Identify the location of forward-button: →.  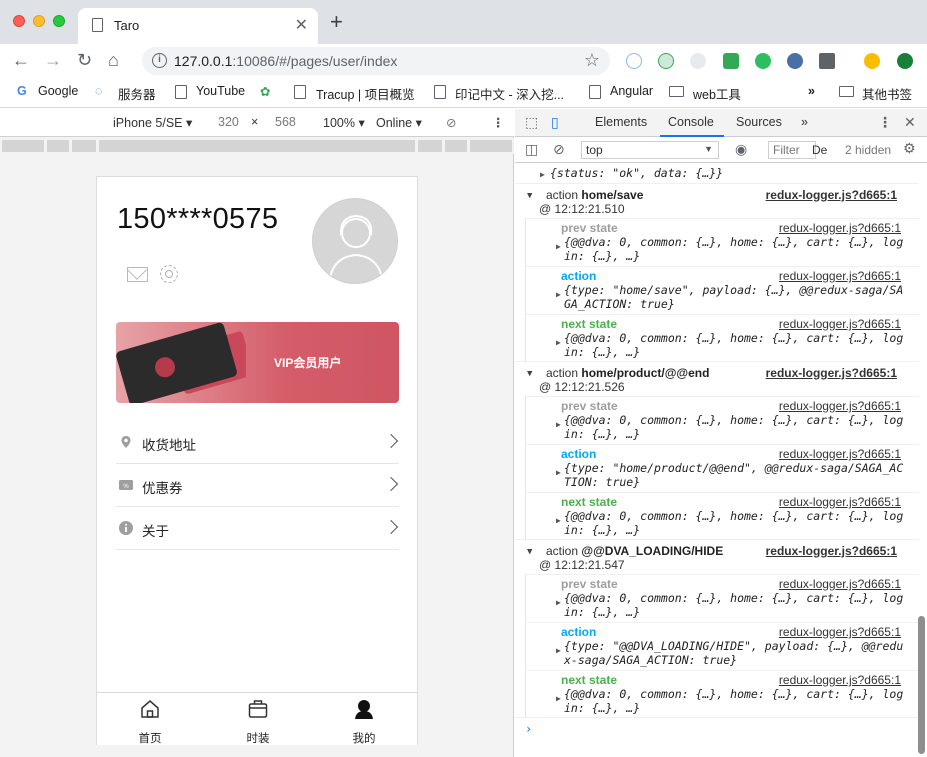
(53, 60).